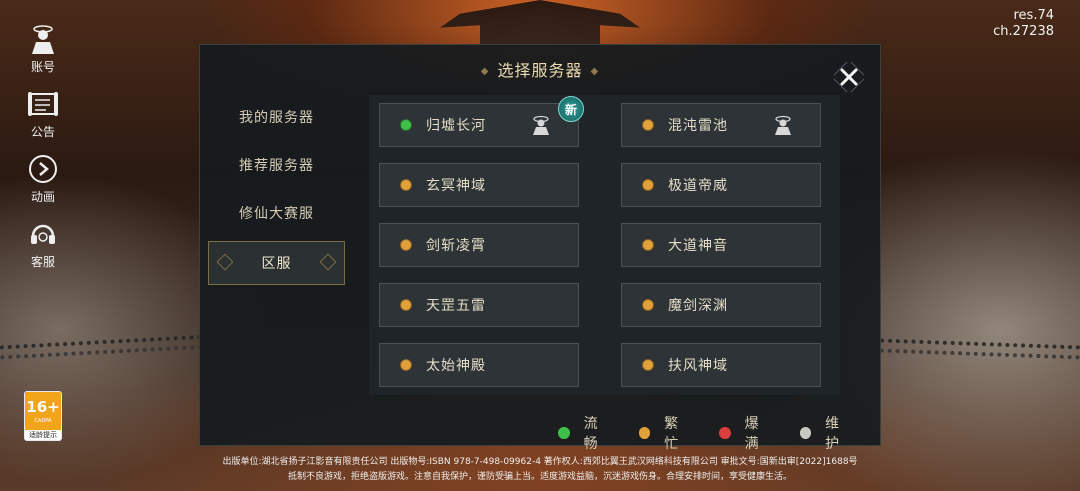 This screenshot has width=1080, height=491. I want to click on legend-item: 爆满, so click(746, 433).